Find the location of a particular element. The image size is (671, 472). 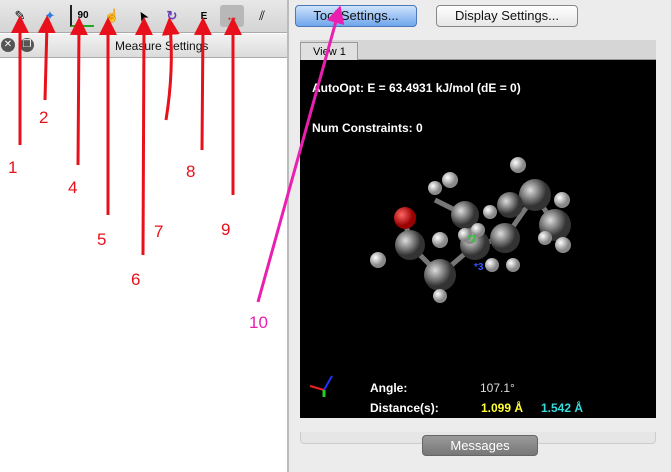

float-icon: ❐ is located at coordinates (27, 45).